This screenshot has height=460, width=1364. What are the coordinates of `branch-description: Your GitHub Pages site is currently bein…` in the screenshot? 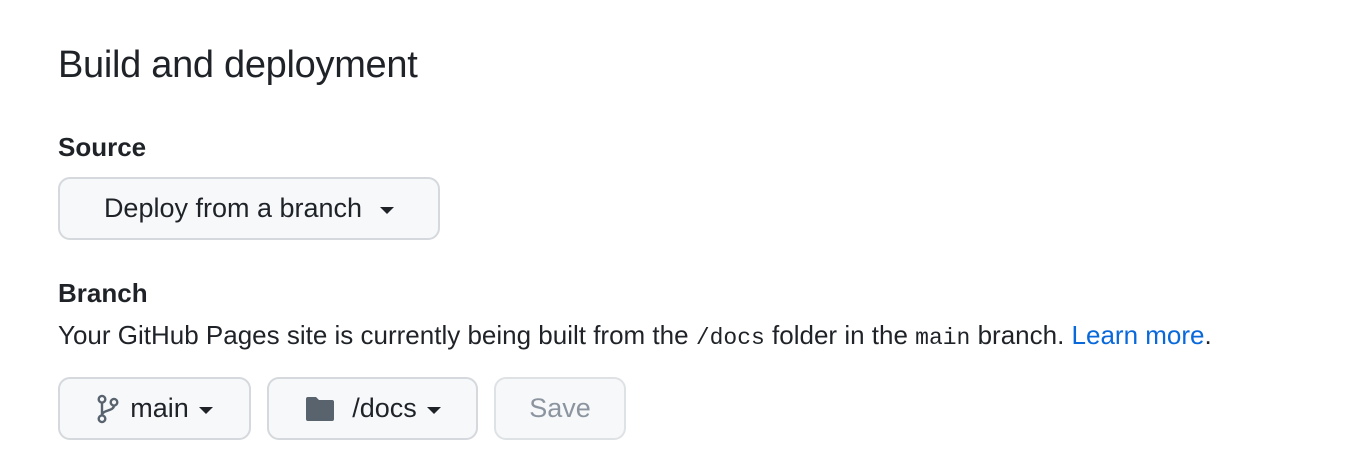 It's located at (635, 336).